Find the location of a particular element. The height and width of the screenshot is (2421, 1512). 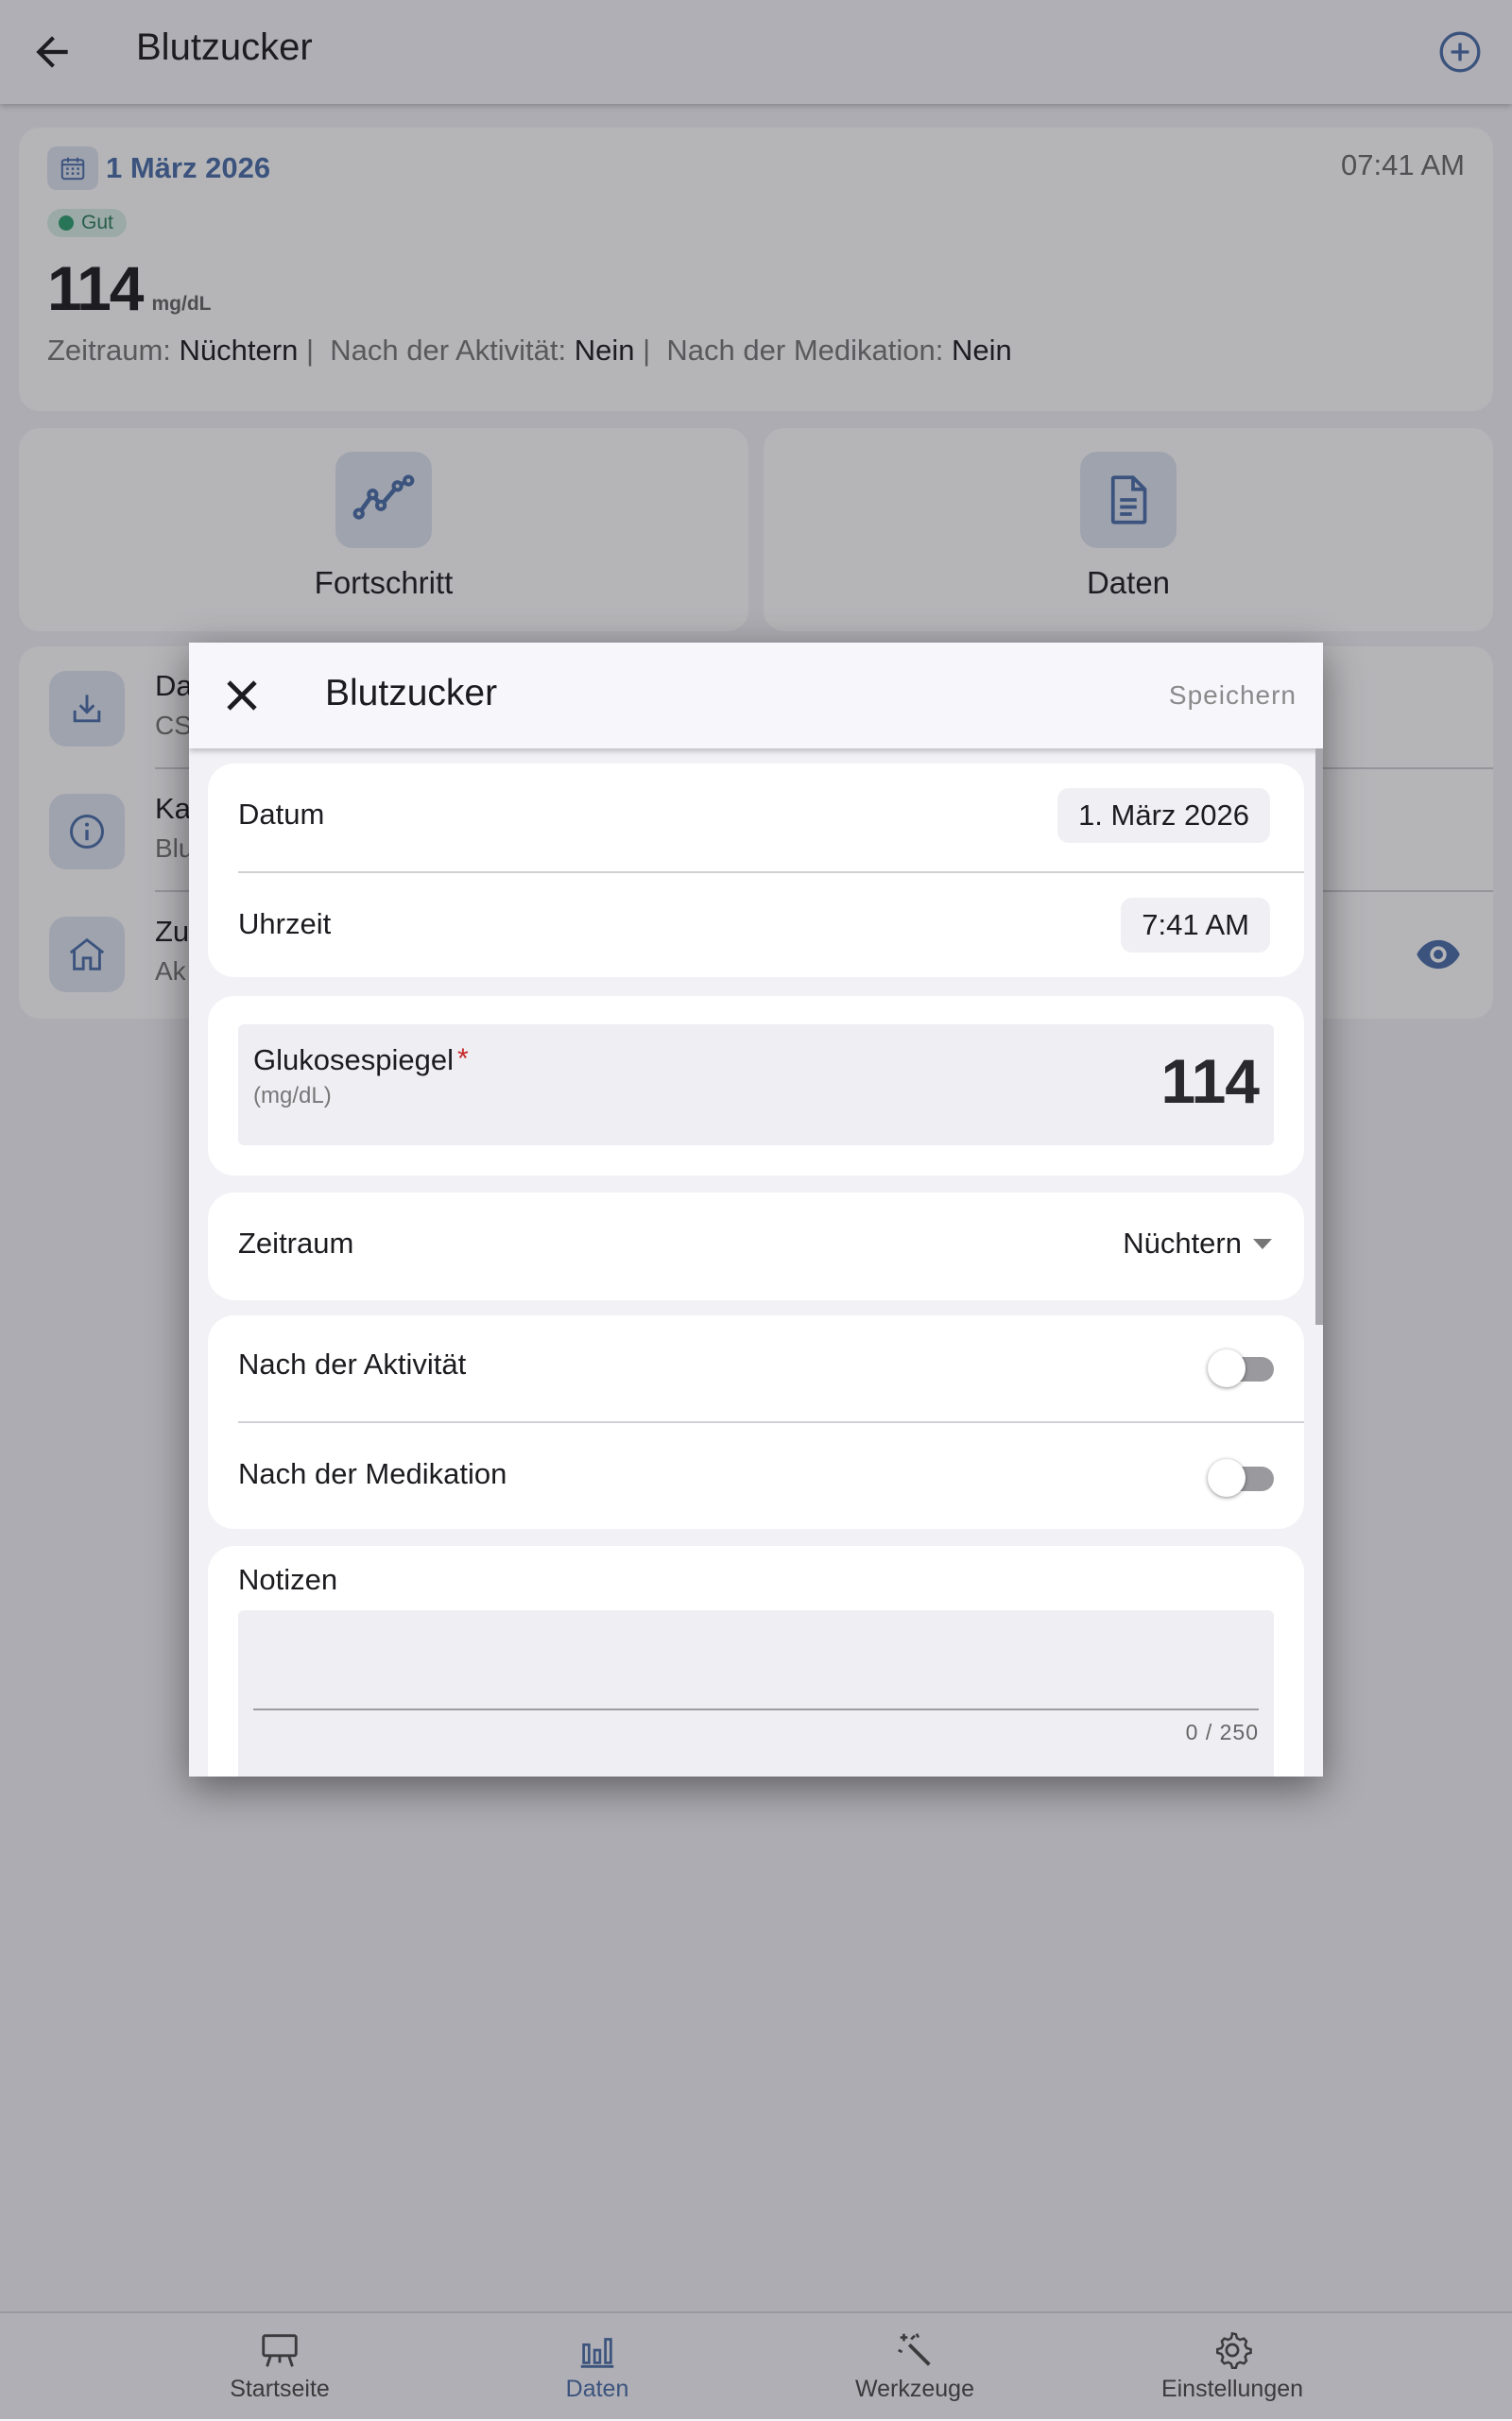

glucose-label: Glukosespiegel * is located at coordinates (361, 1060).